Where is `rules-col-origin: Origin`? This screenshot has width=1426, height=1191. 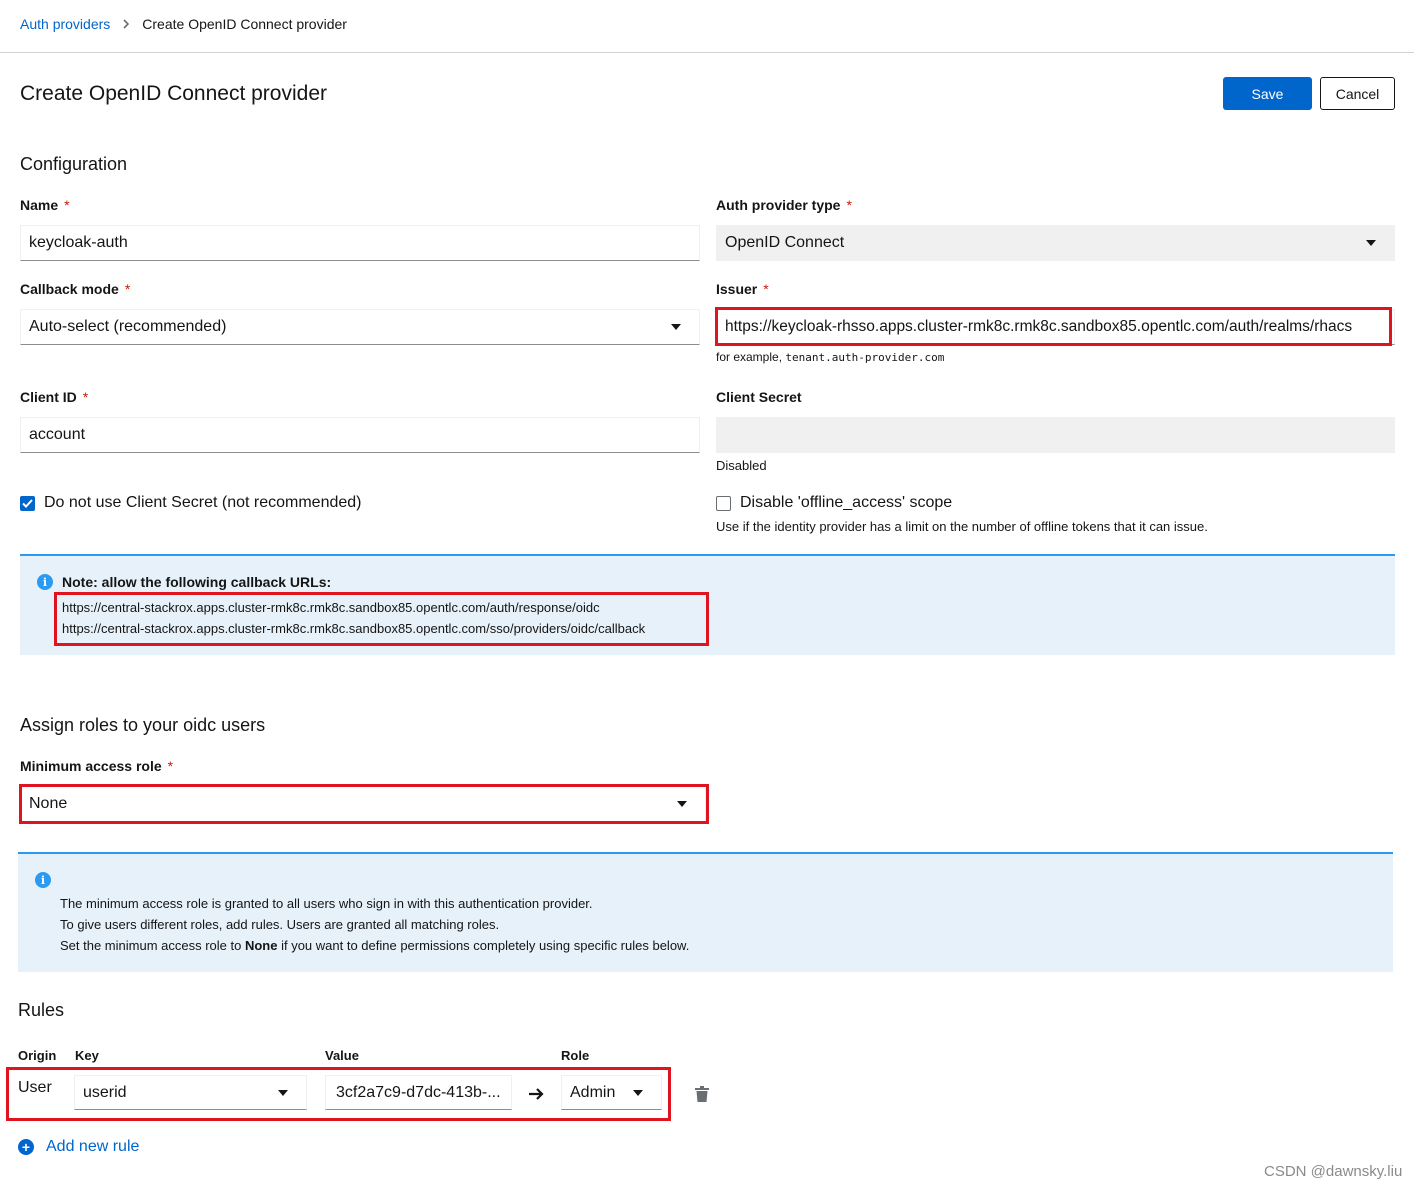 rules-col-origin: Origin is located at coordinates (37, 1055).